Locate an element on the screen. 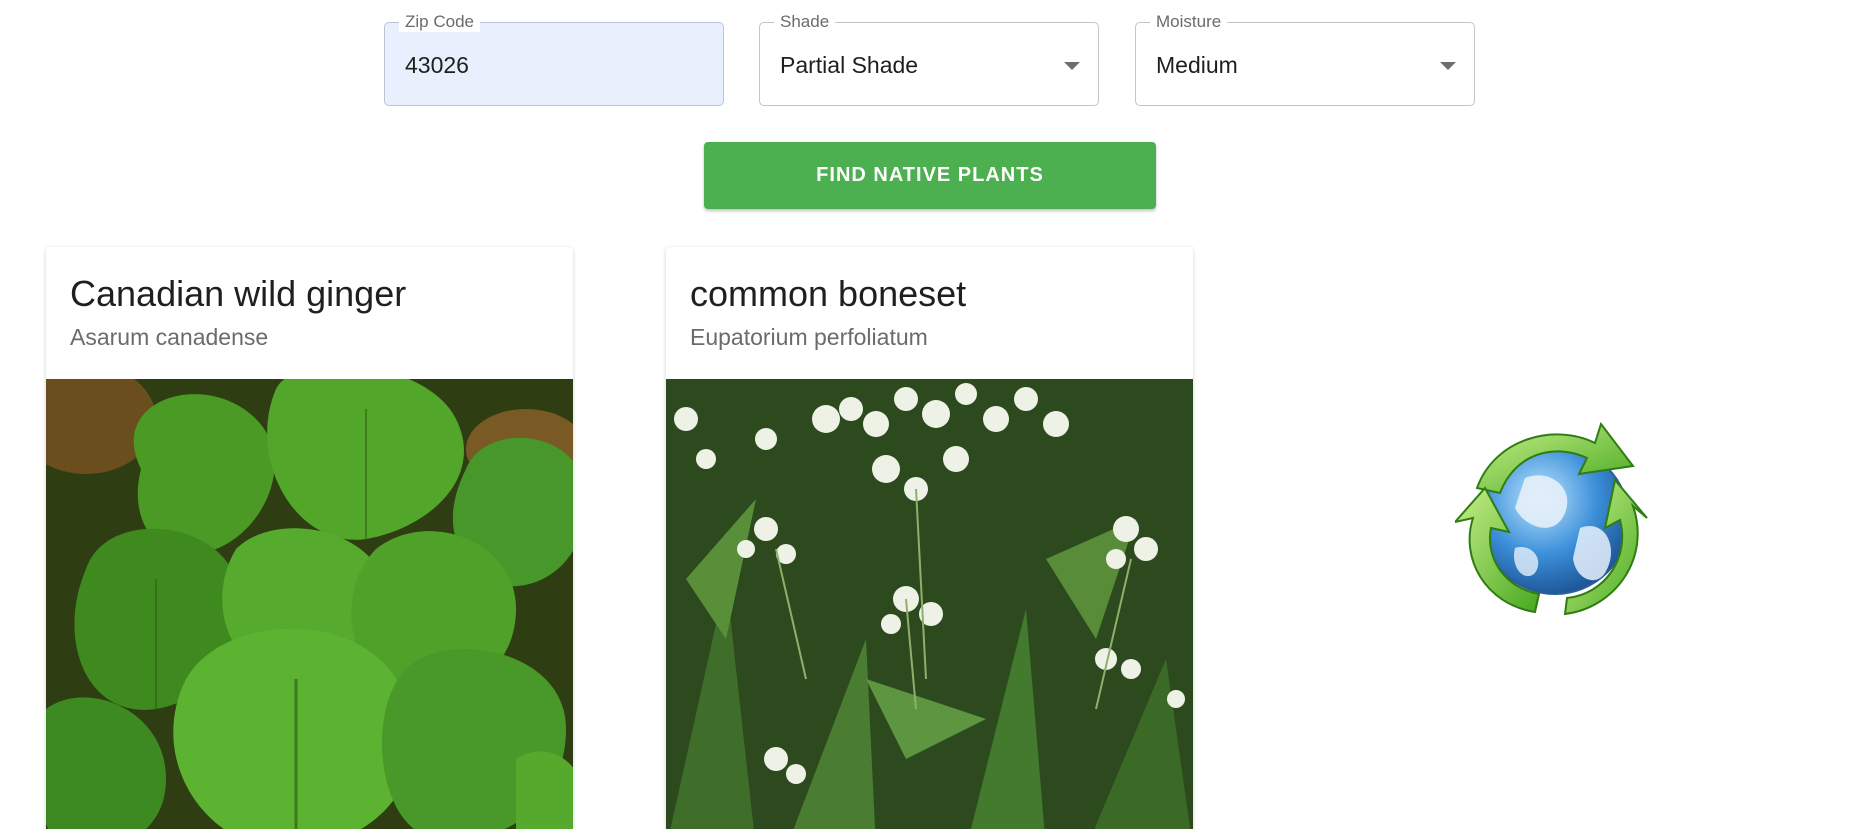 The height and width of the screenshot is (829, 1869). zip-code-field: Zip Code 43026 is located at coordinates (554, 59).